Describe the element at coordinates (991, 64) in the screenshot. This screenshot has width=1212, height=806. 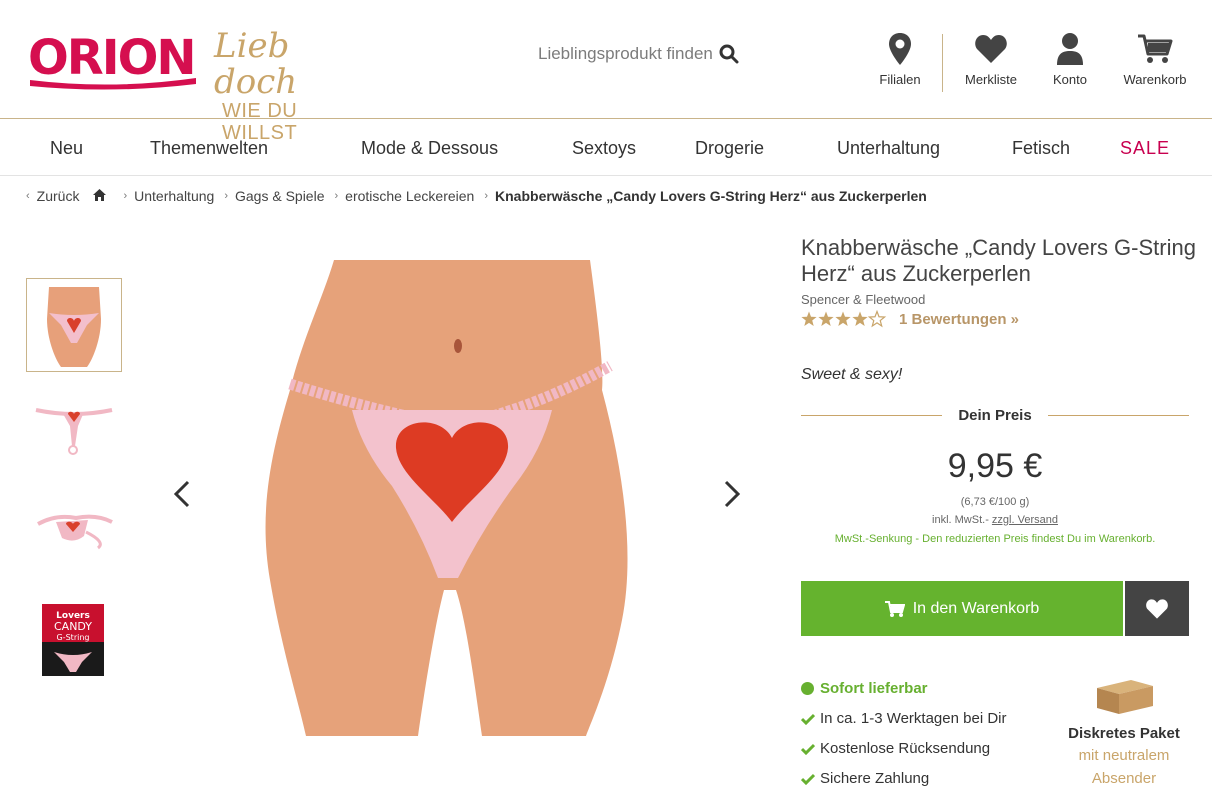
I see `header-link-merkliste: Merkliste` at that location.